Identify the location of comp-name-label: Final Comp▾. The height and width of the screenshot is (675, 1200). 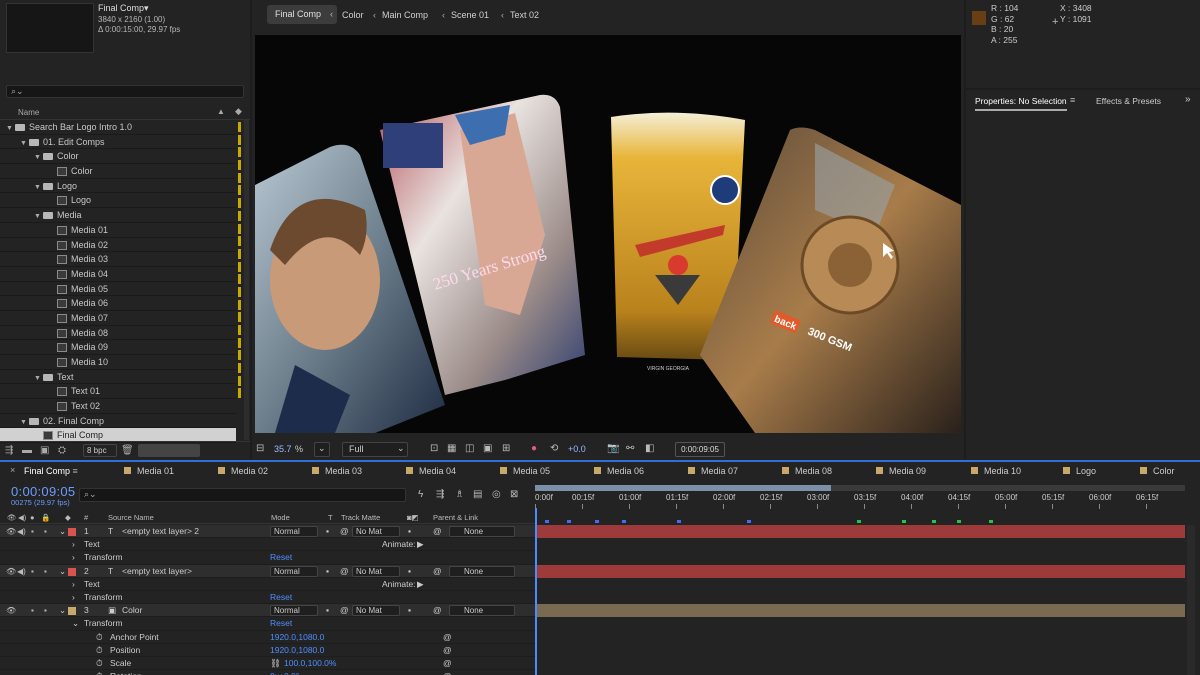
(123, 8).